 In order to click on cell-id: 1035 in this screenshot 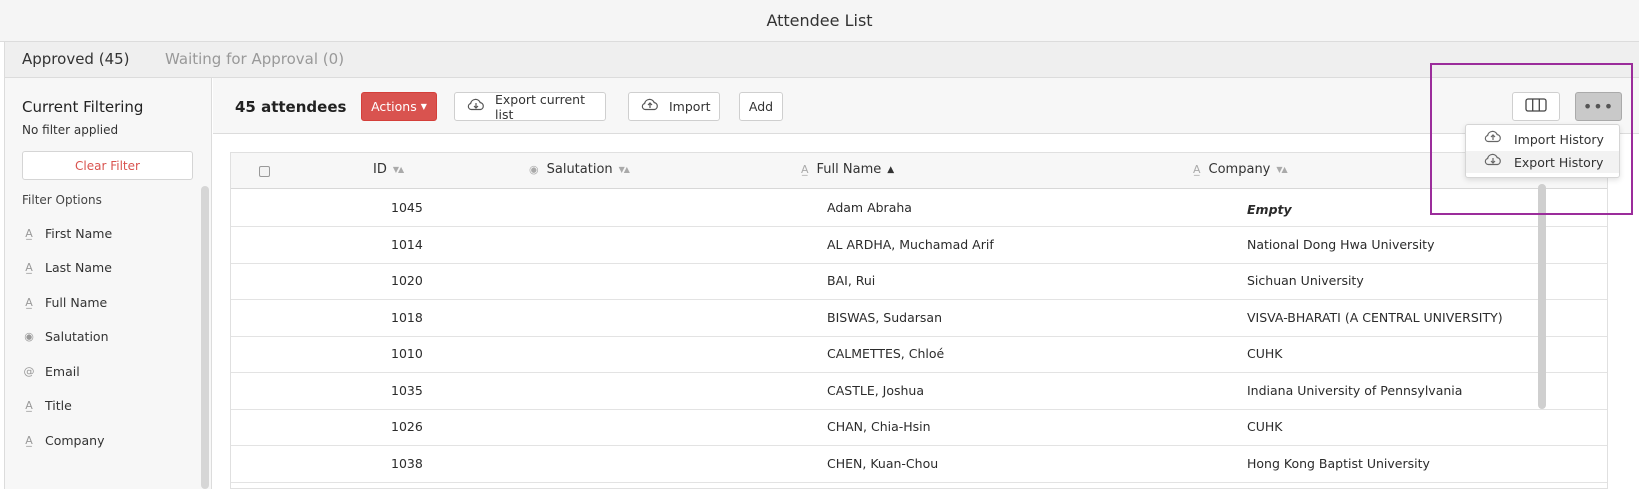, I will do `click(407, 390)`.